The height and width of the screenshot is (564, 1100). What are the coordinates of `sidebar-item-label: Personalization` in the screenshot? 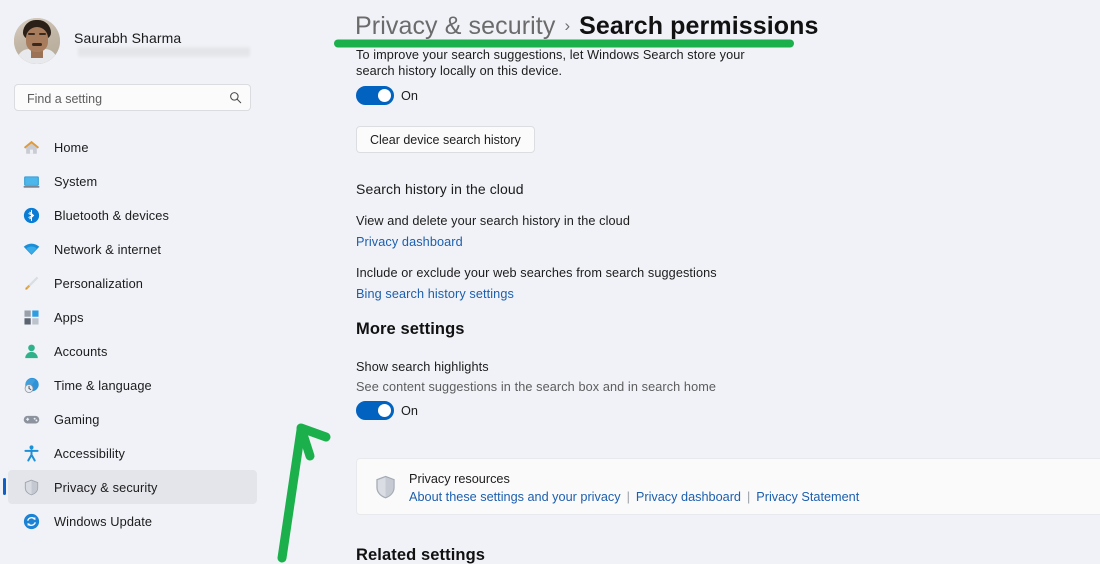 It's located at (98, 283).